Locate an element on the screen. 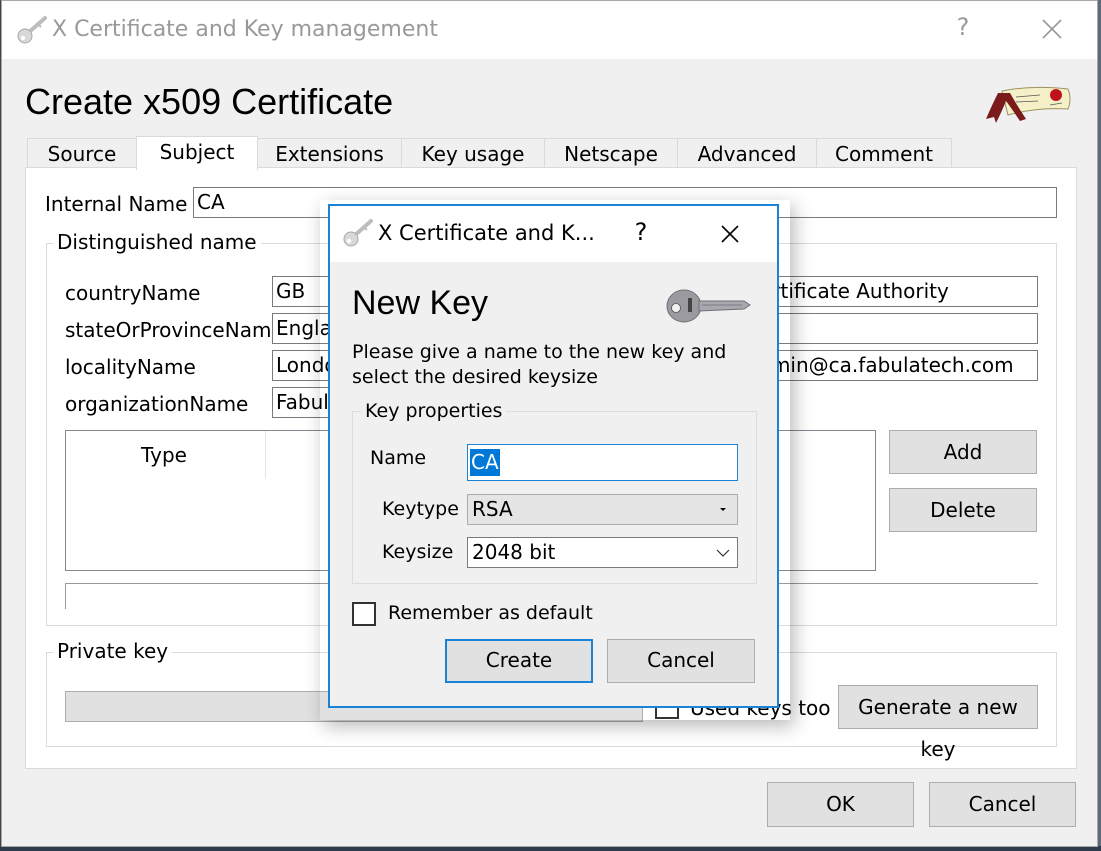 Image resolution: width=1101 pixels, height=851 pixels. selected-text: CA is located at coordinates (485, 462).